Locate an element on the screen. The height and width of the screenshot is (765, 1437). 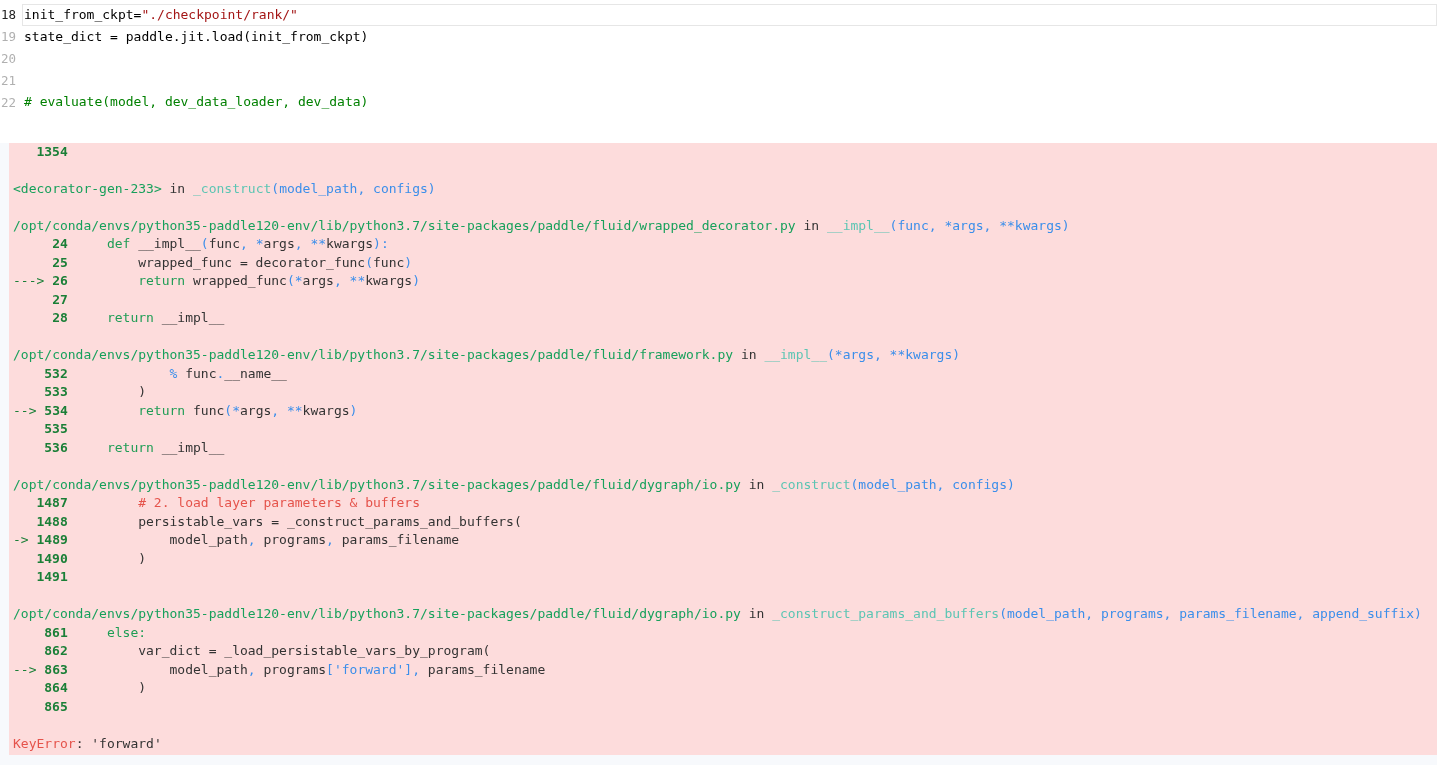
line-number: 864 is located at coordinates (55, 688).